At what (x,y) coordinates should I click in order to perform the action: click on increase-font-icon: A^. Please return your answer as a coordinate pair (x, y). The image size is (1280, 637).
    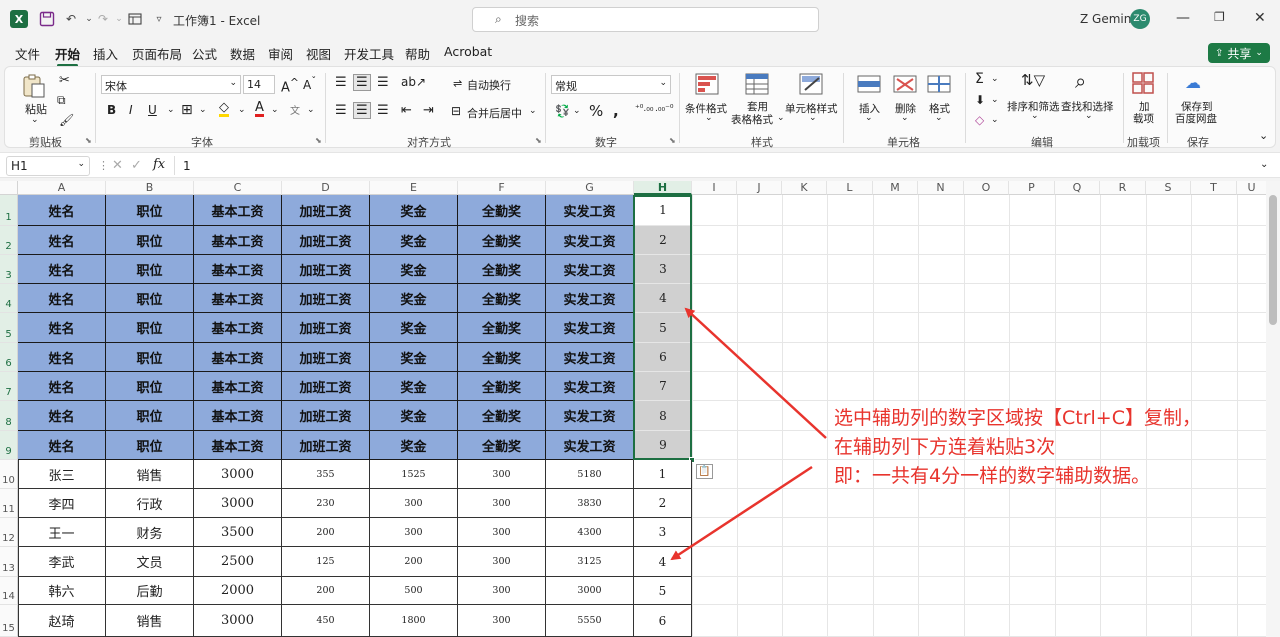
    Looking at the image, I should click on (290, 85).